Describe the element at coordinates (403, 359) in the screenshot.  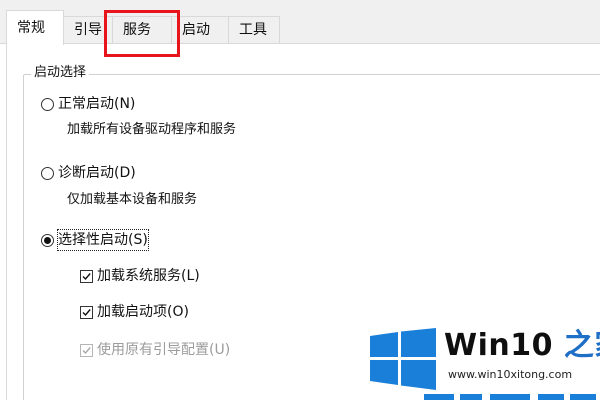
I see `windows-logo-icon` at that location.